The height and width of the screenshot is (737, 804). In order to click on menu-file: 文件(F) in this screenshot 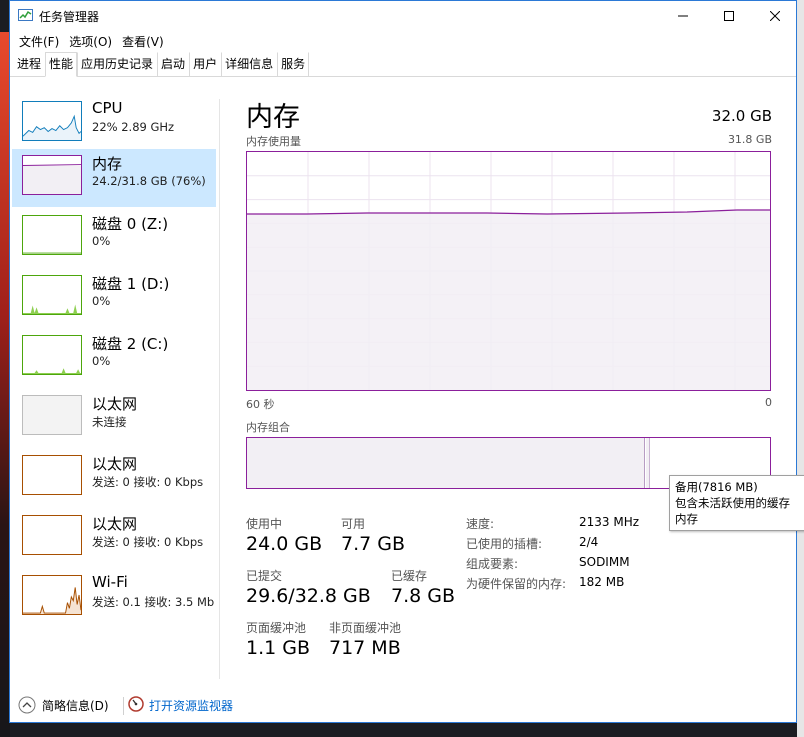, I will do `click(39, 41)`.